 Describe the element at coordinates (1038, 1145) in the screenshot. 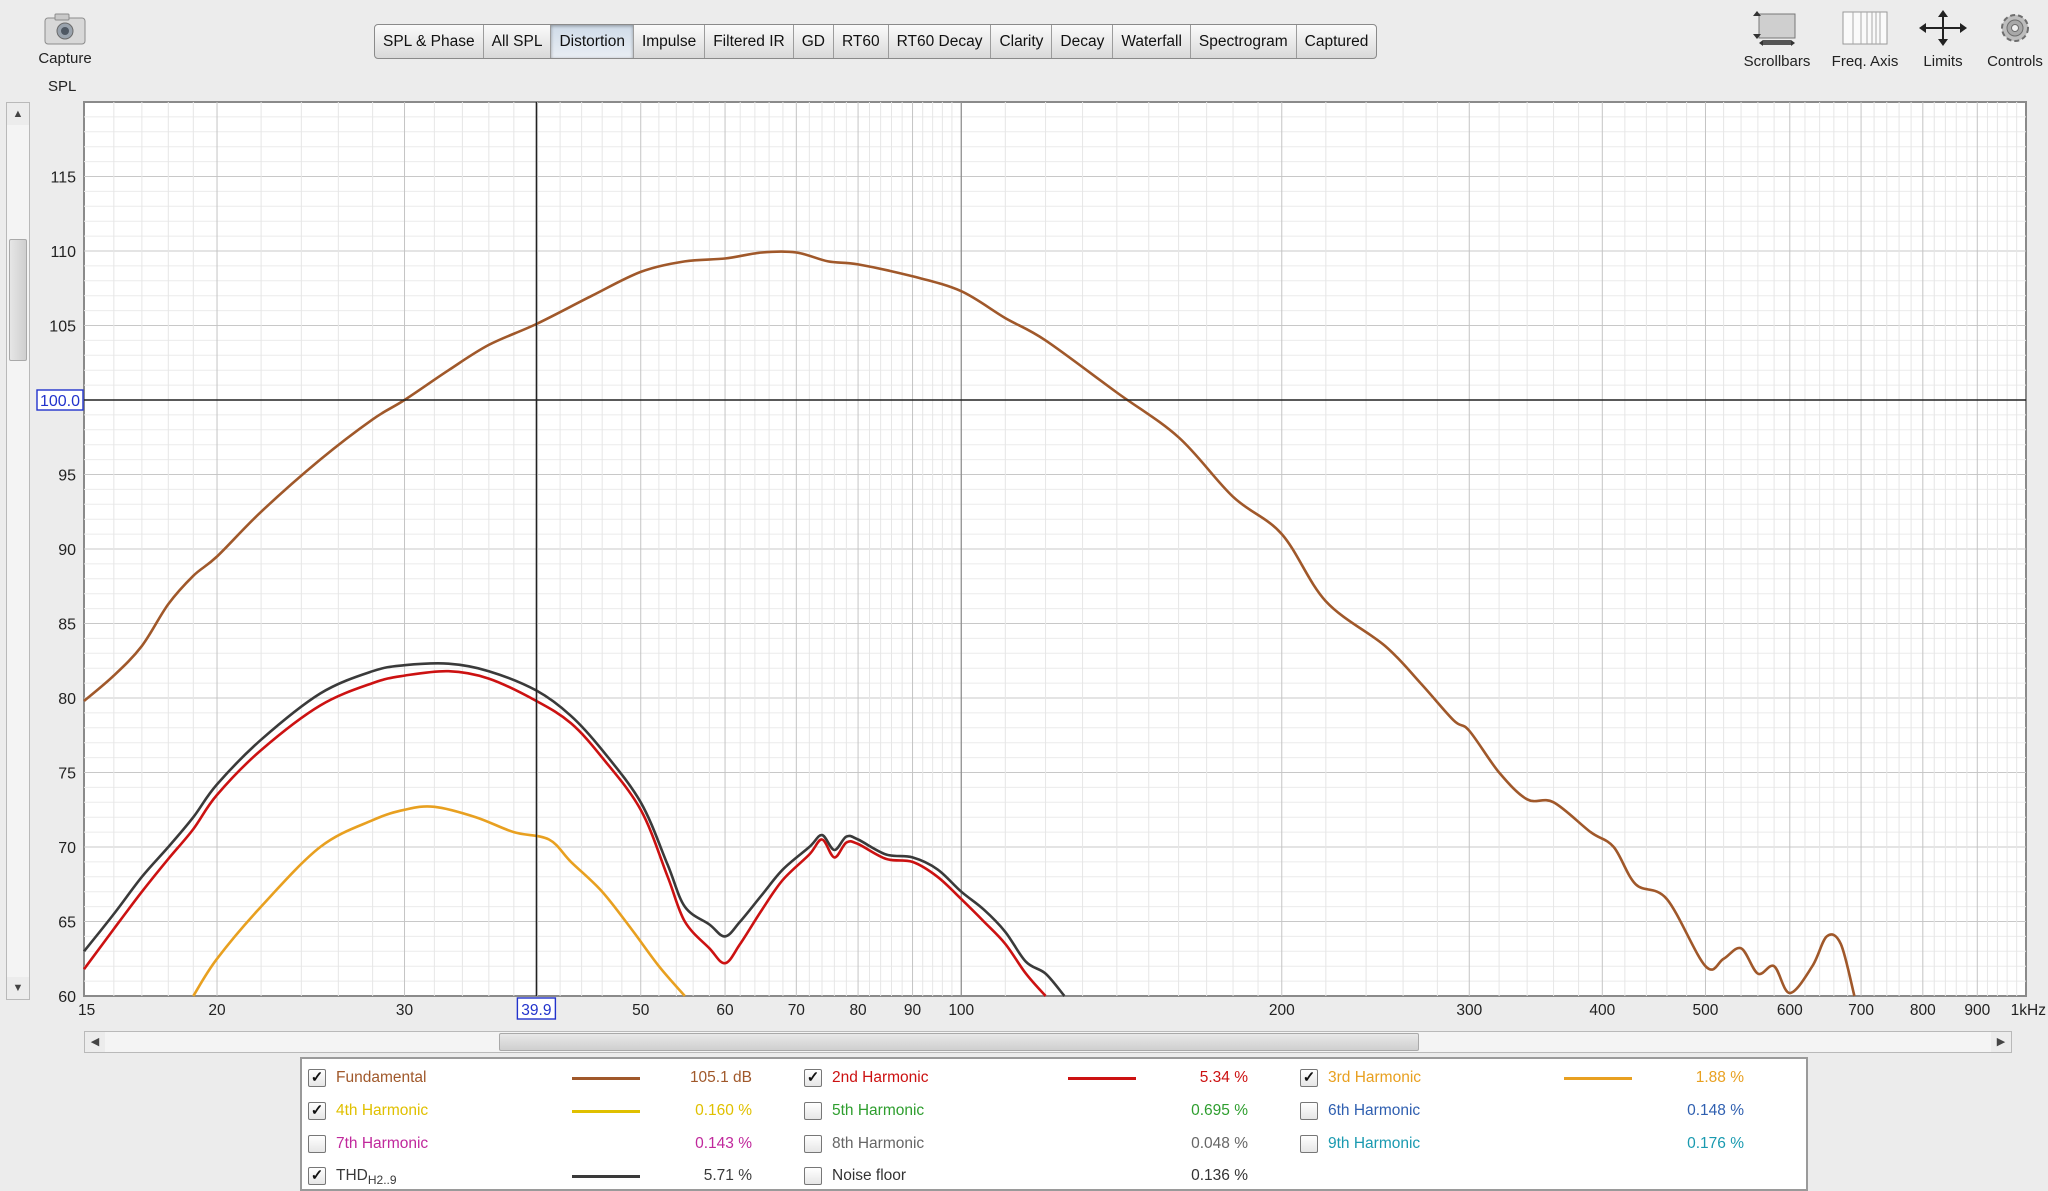

I see `legend-item-8th-harmonic: 8th Harmonic 0.048 %` at that location.